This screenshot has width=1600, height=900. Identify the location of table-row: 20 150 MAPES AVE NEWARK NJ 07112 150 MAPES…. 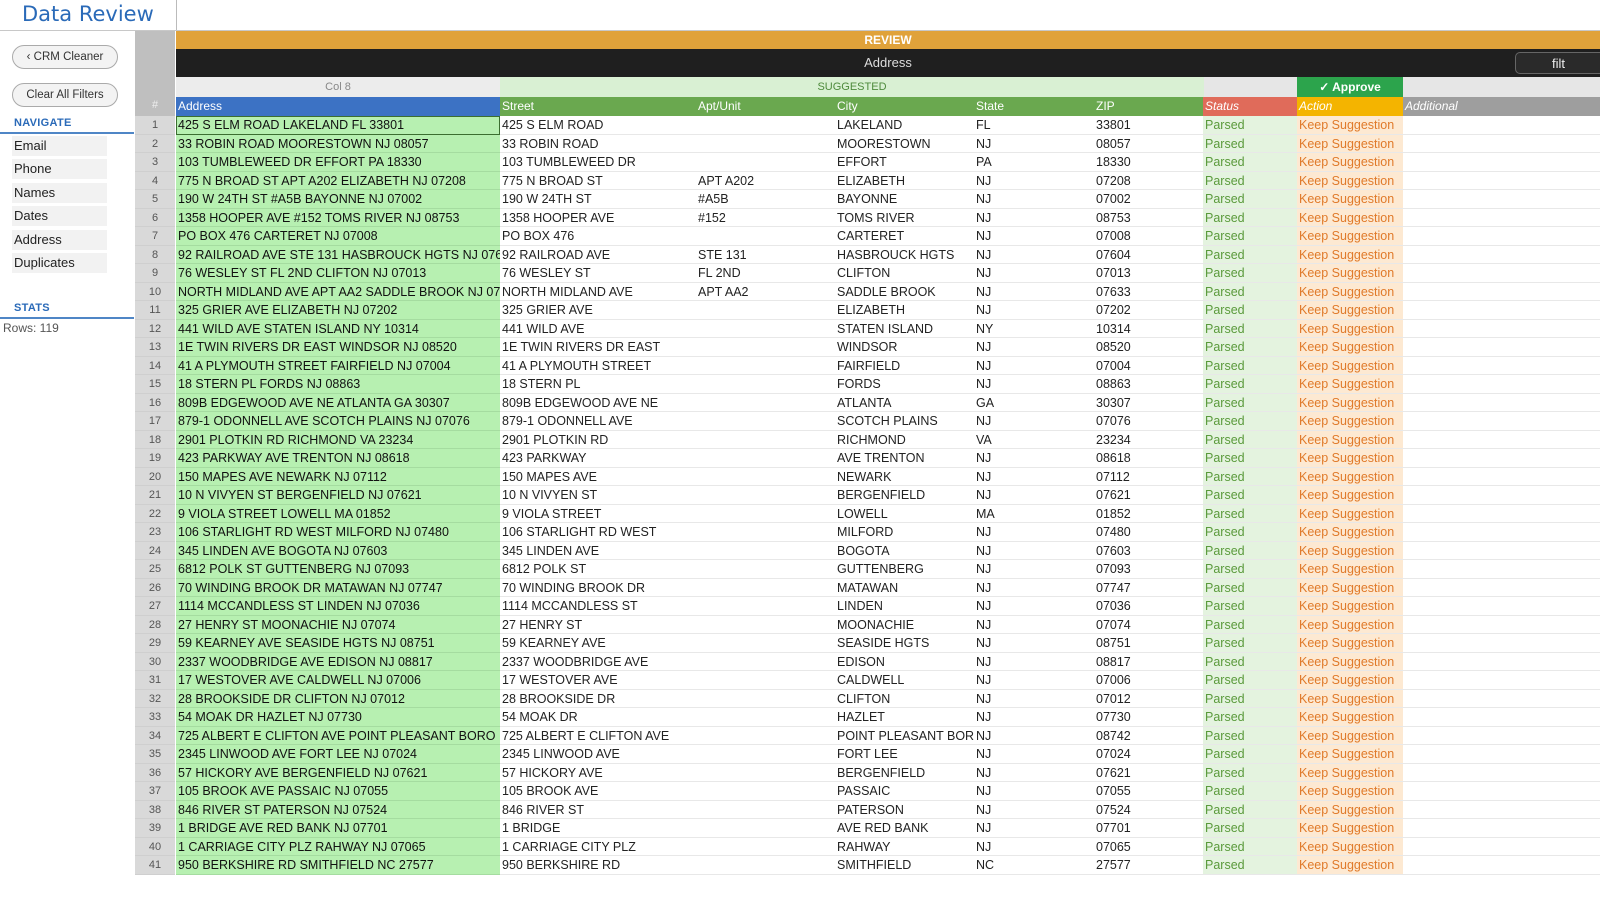
(867, 476).